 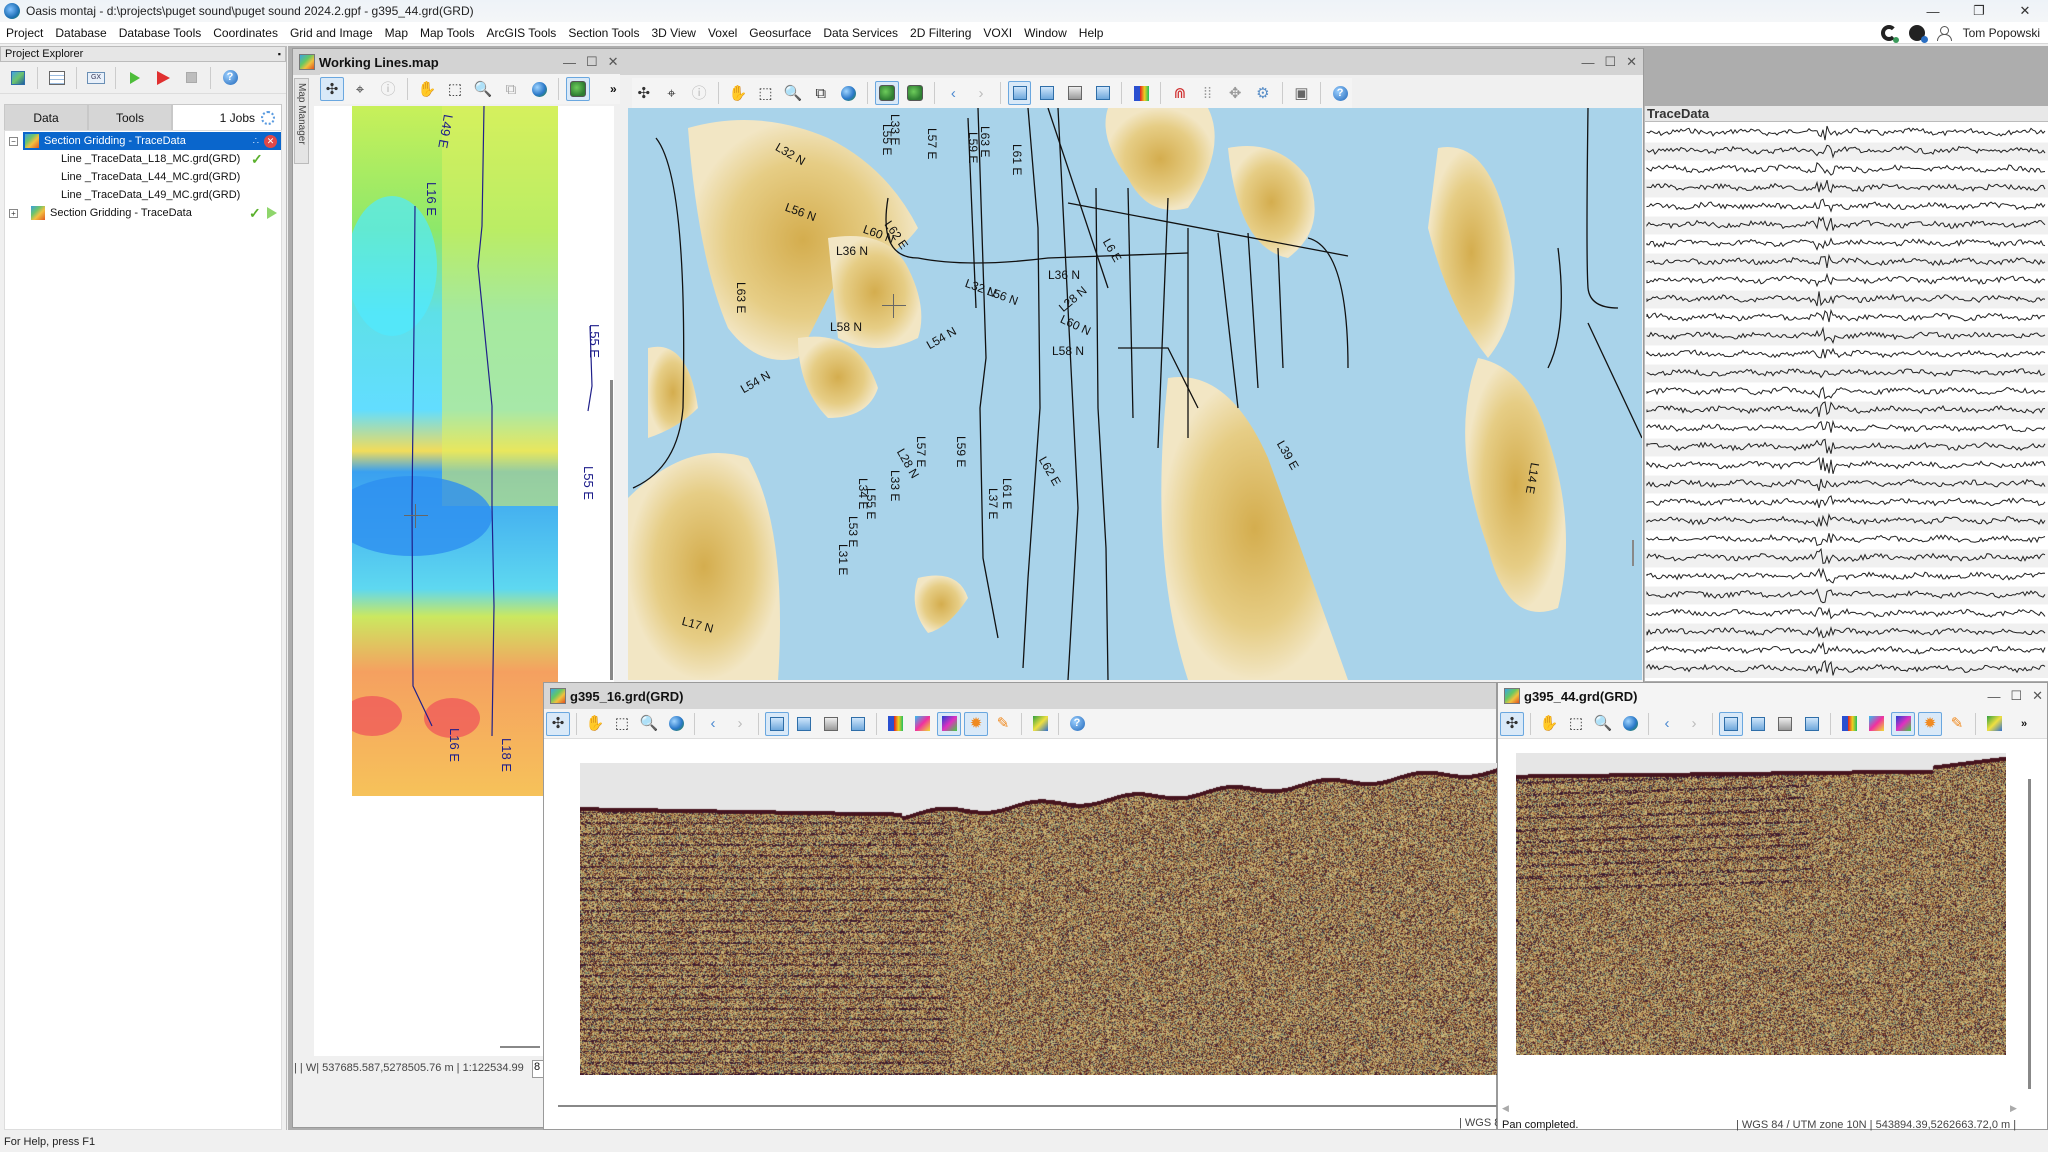 I want to click on left-map-hscroll, so click(x=520, y=1047).